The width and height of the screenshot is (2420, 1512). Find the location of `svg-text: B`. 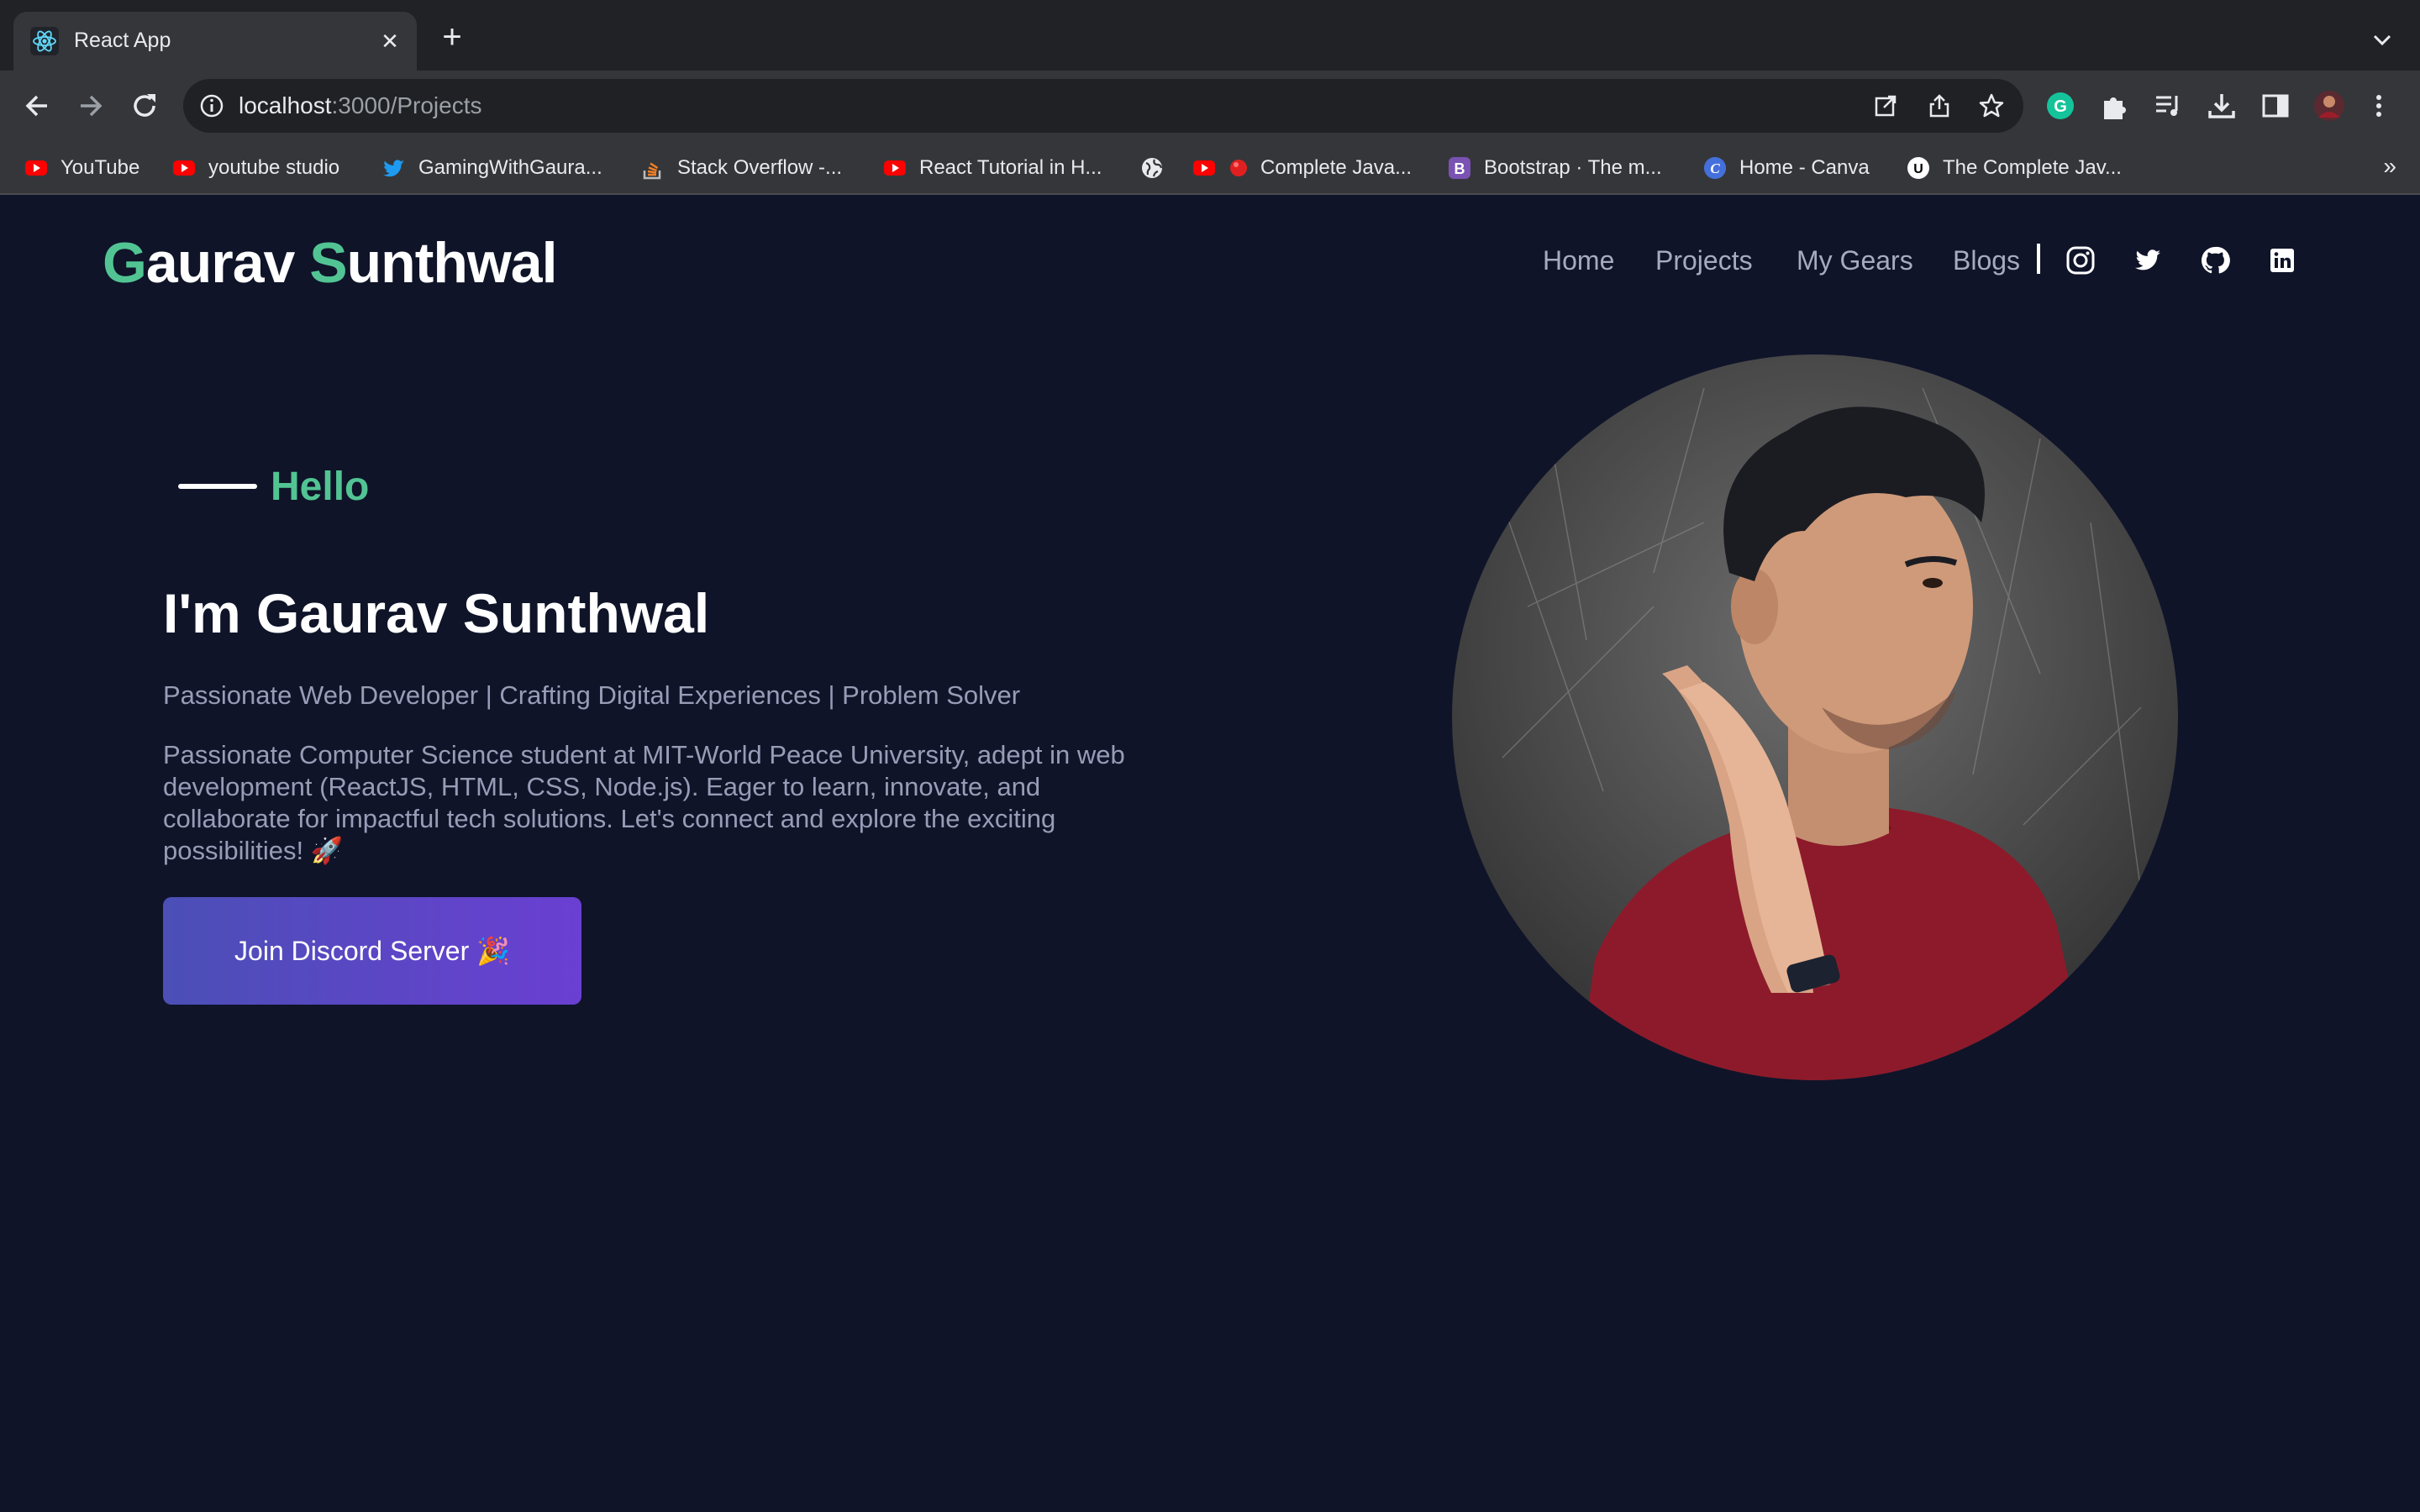

svg-text: B is located at coordinates (1460, 168).